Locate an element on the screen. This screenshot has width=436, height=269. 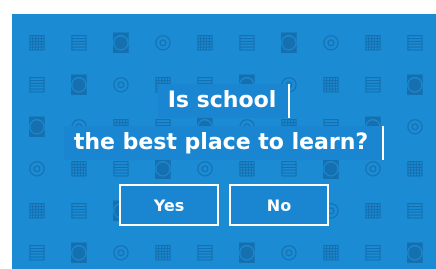
no-button: No is located at coordinates (279, 205).